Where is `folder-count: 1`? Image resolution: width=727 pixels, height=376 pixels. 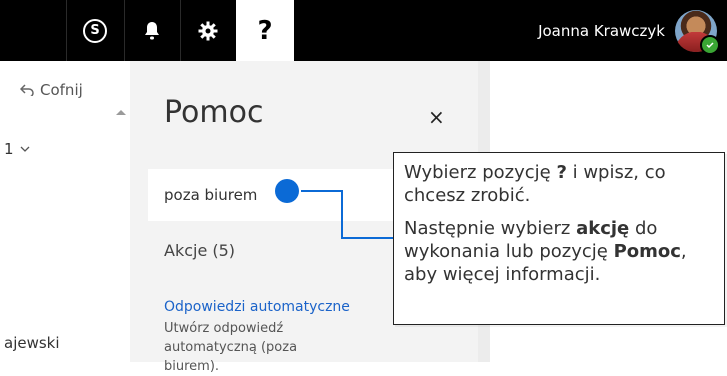 folder-count: 1 is located at coordinates (17, 149).